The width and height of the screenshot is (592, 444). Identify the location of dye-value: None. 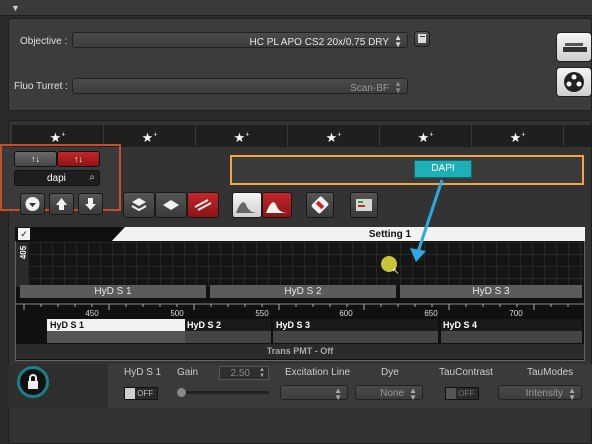
(392, 393).